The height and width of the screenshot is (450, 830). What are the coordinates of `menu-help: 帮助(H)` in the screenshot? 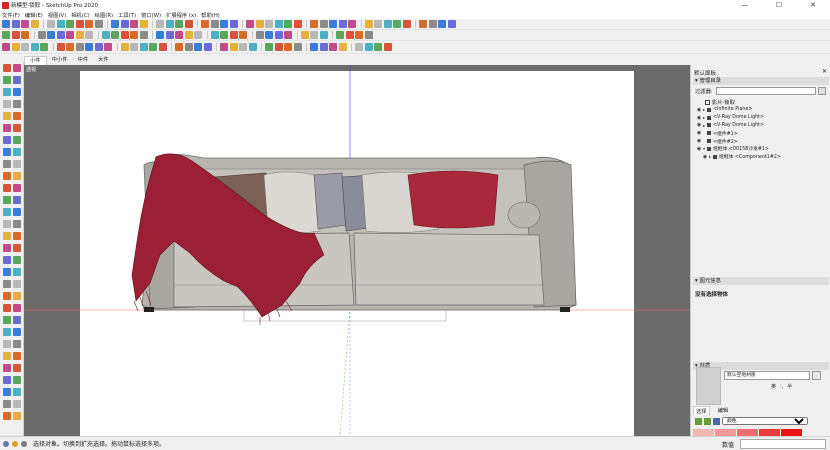 It's located at (210, 15).